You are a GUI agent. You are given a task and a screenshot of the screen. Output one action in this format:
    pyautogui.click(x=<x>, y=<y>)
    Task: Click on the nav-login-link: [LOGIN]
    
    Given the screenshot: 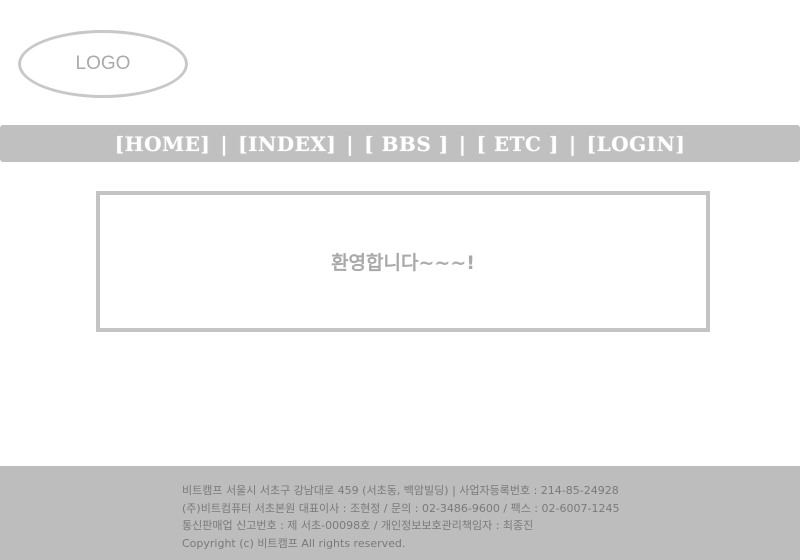 What is the action you would take?
    pyautogui.click(x=636, y=144)
    